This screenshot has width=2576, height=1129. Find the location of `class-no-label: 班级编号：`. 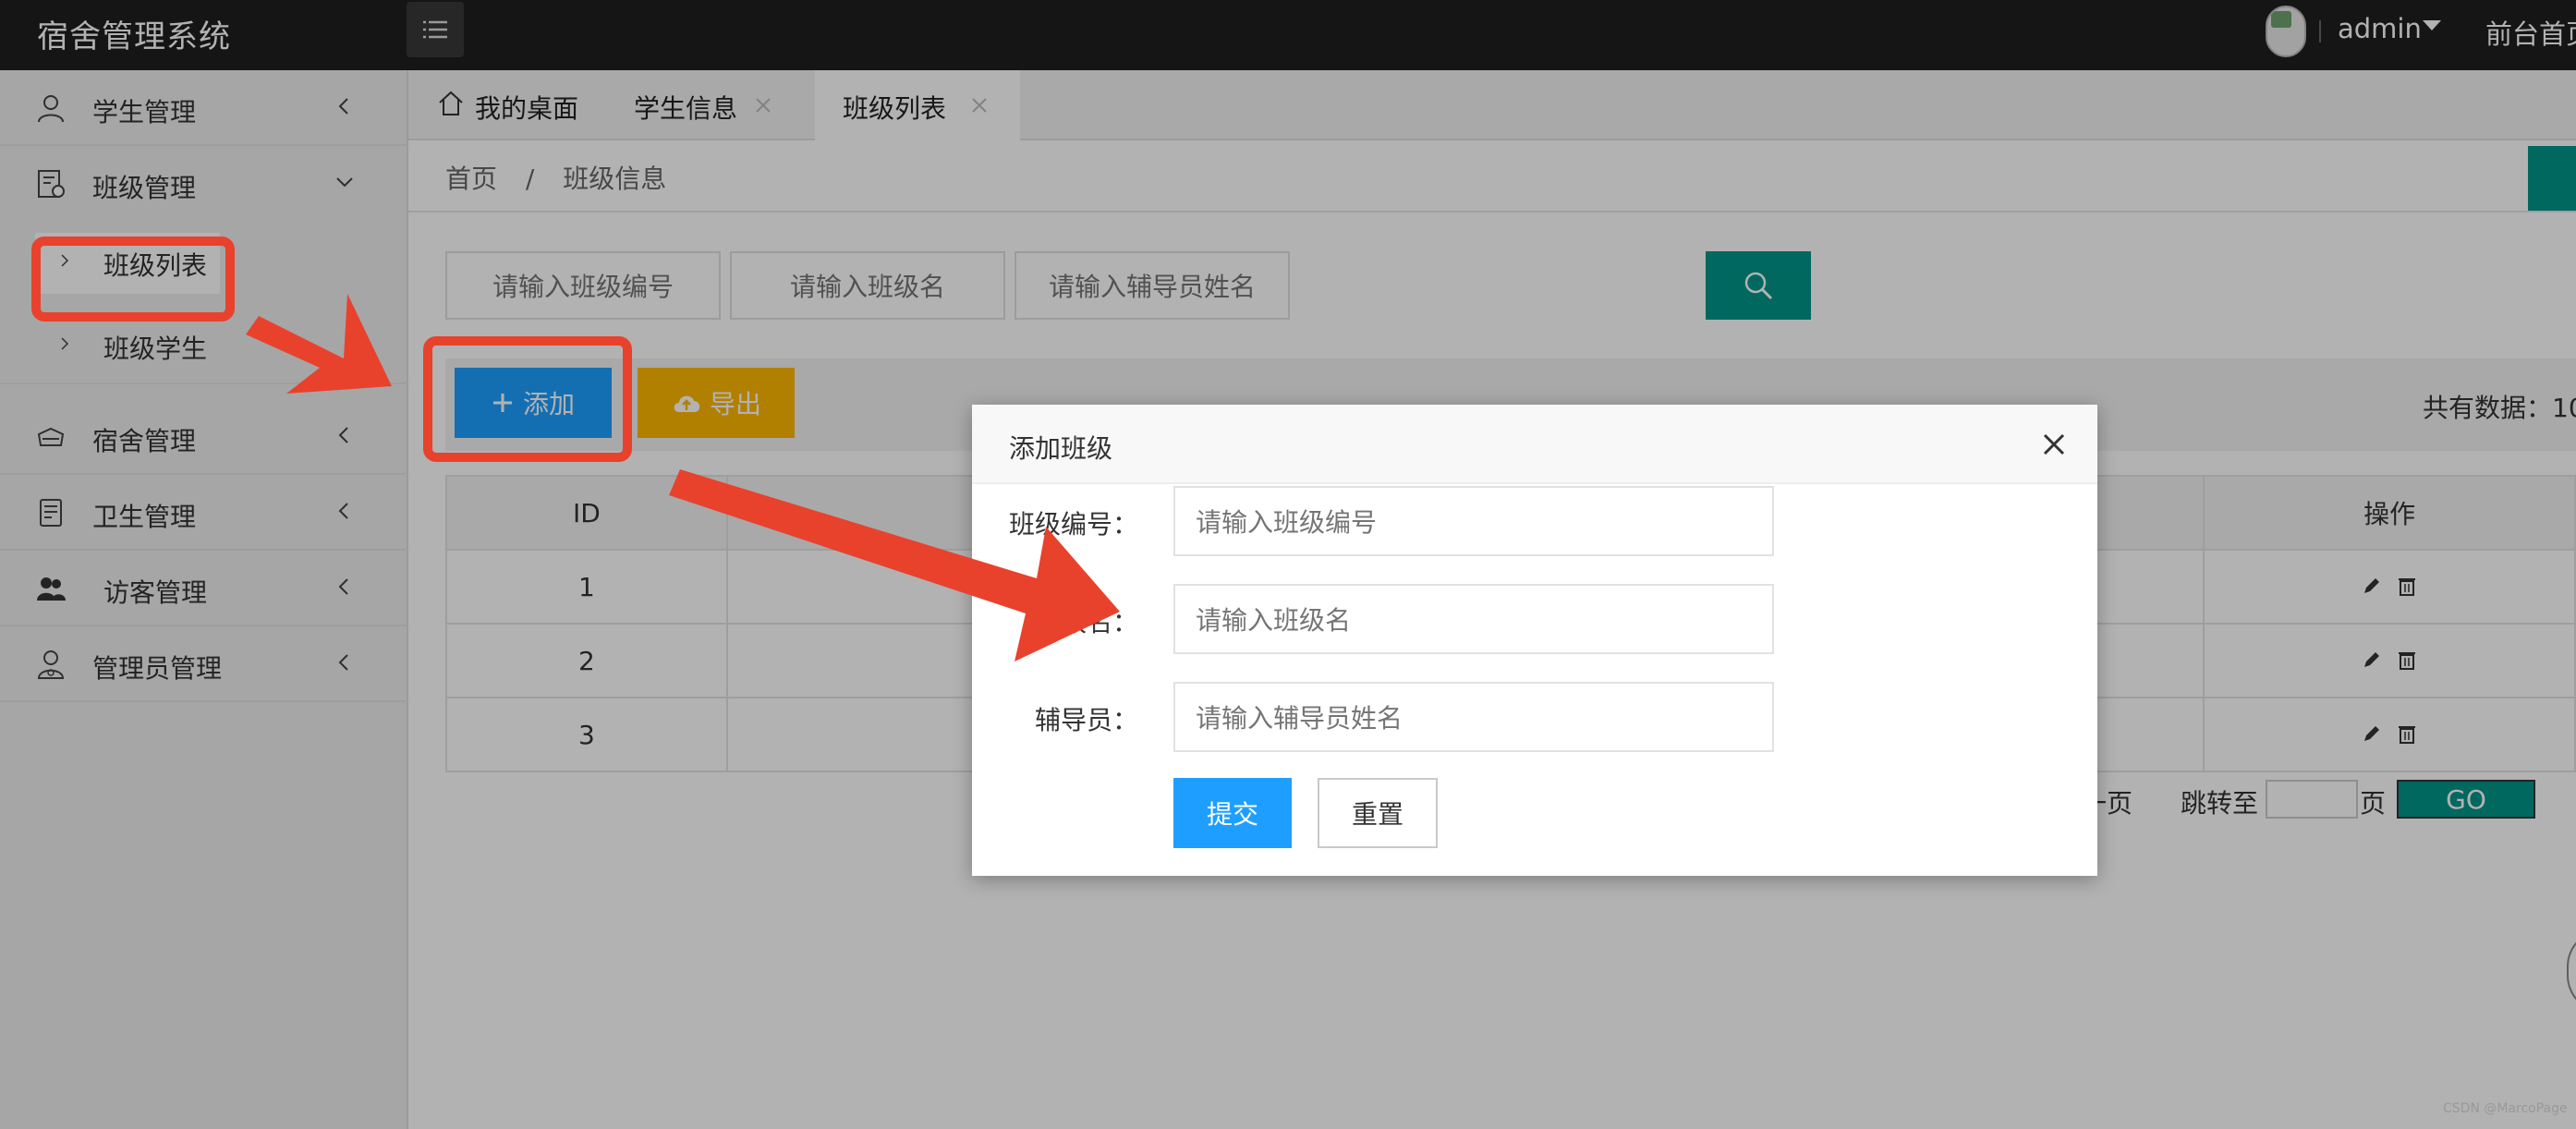

class-no-label: 班级编号： is located at coordinates (1073, 524).